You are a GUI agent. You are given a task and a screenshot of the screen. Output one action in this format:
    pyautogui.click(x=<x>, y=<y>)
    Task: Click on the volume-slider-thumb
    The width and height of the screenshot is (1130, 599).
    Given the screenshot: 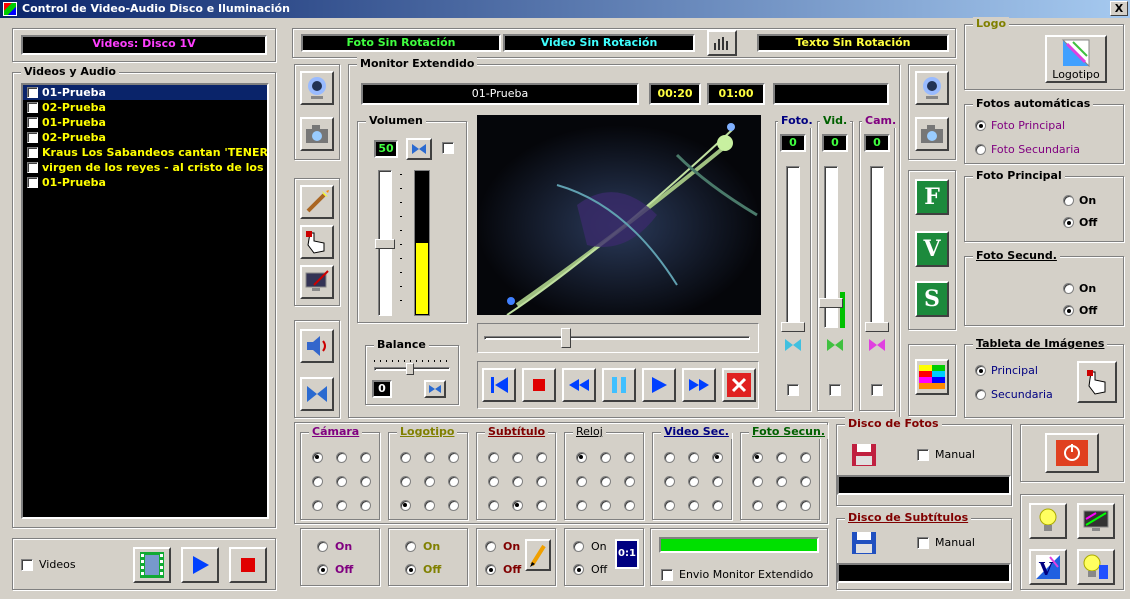 What is the action you would take?
    pyautogui.click(x=385, y=244)
    